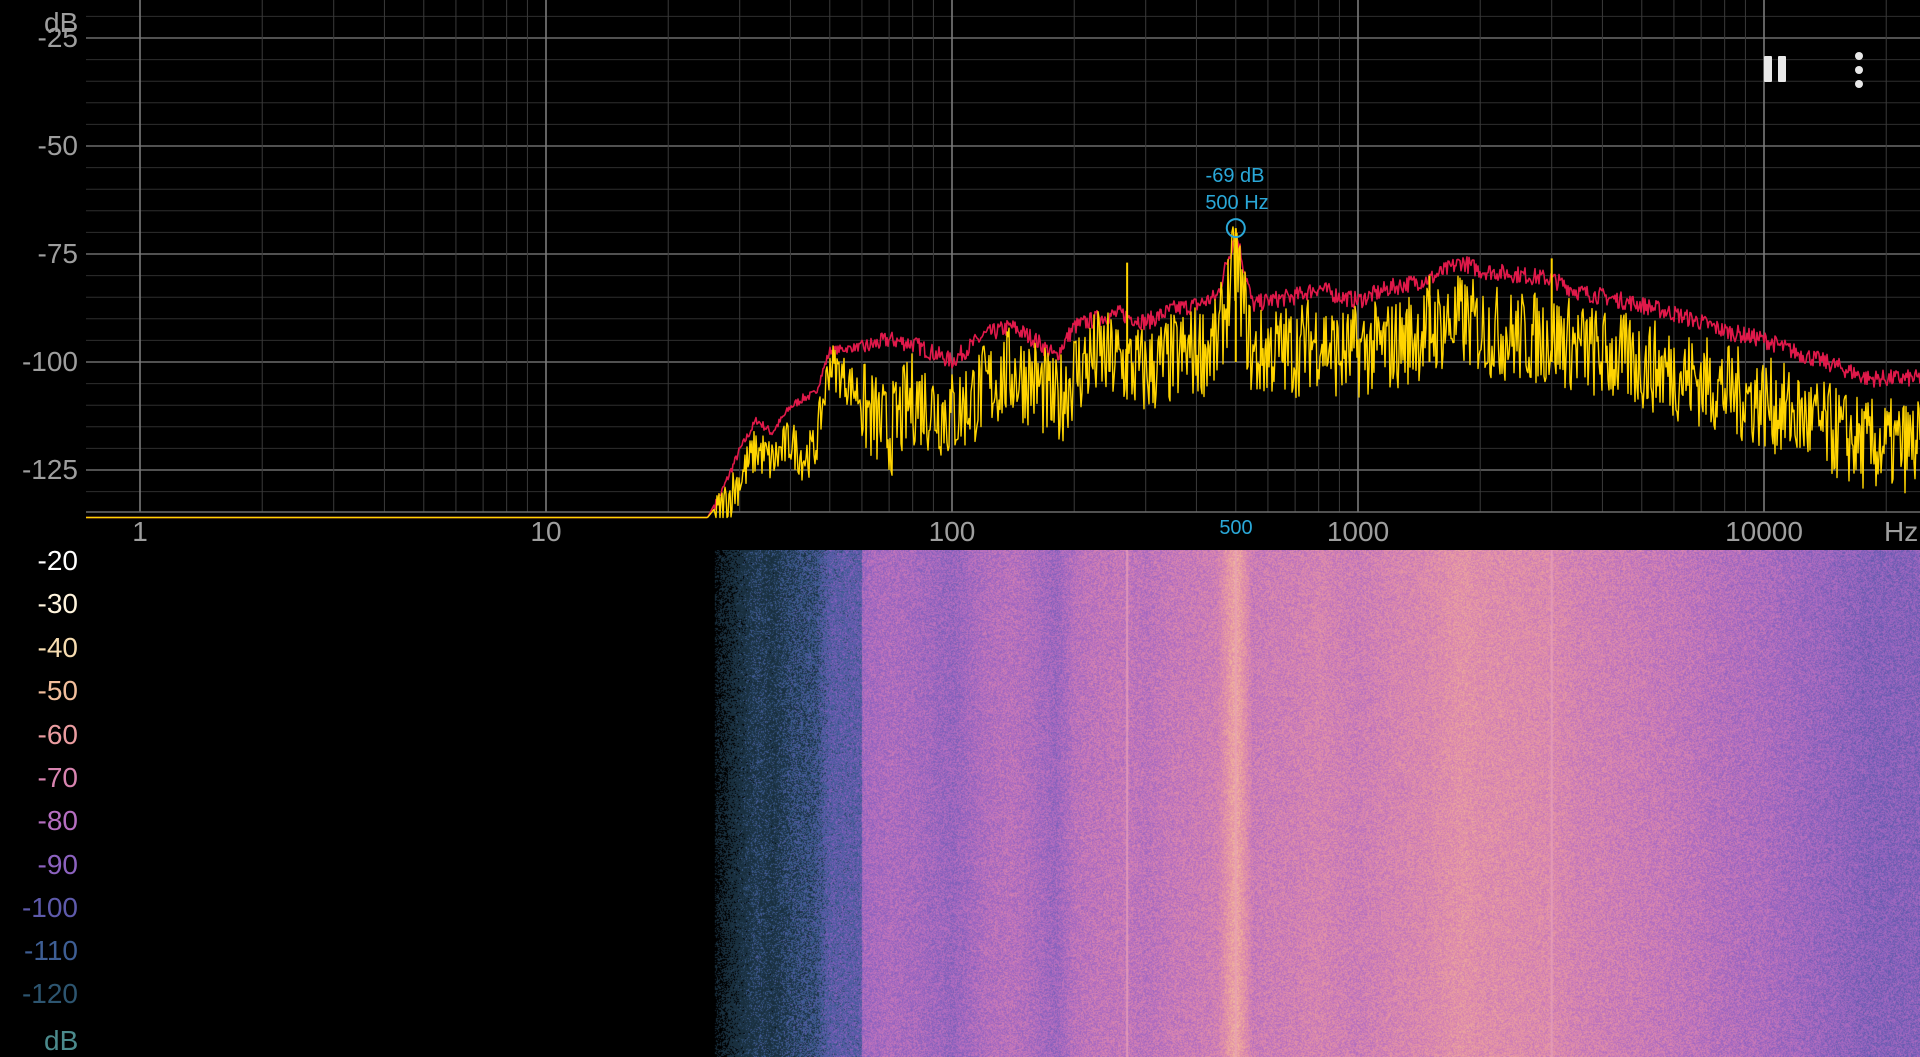  I want to click on color-scale-label: -30, so click(57, 603).